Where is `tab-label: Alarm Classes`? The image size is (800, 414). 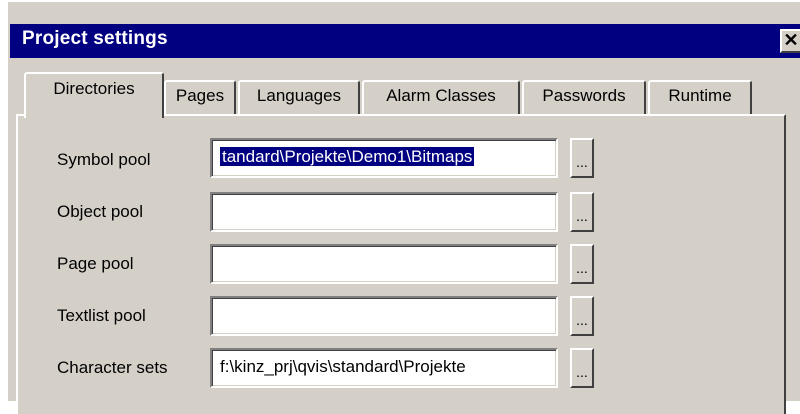 tab-label: Alarm Classes is located at coordinates (441, 95).